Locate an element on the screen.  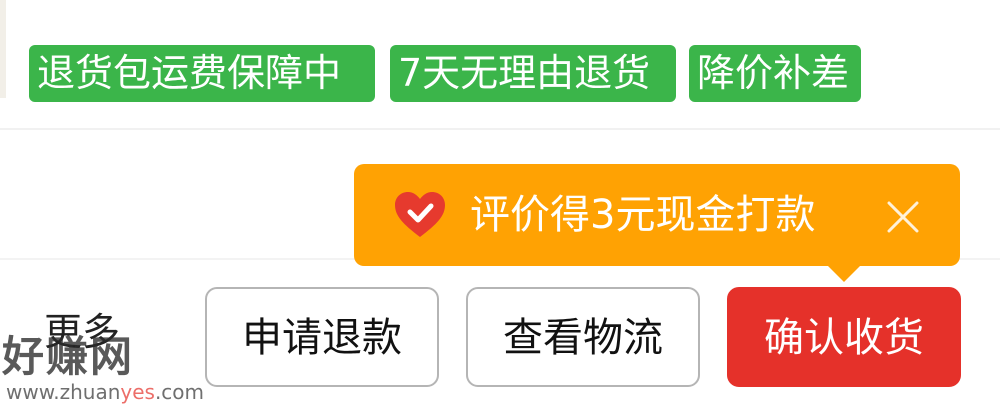
tooltip-arrow is located at coordinates (844, 273).